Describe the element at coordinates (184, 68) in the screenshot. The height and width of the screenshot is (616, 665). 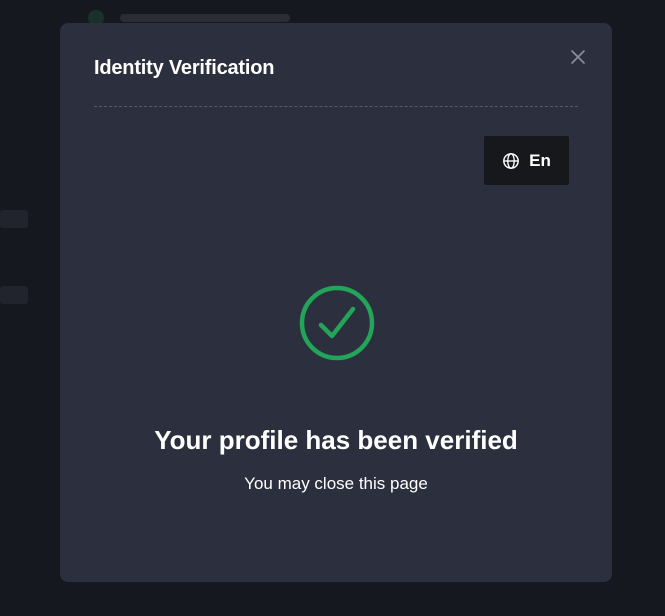
I see `modal-title: Identity Verification` at that location.